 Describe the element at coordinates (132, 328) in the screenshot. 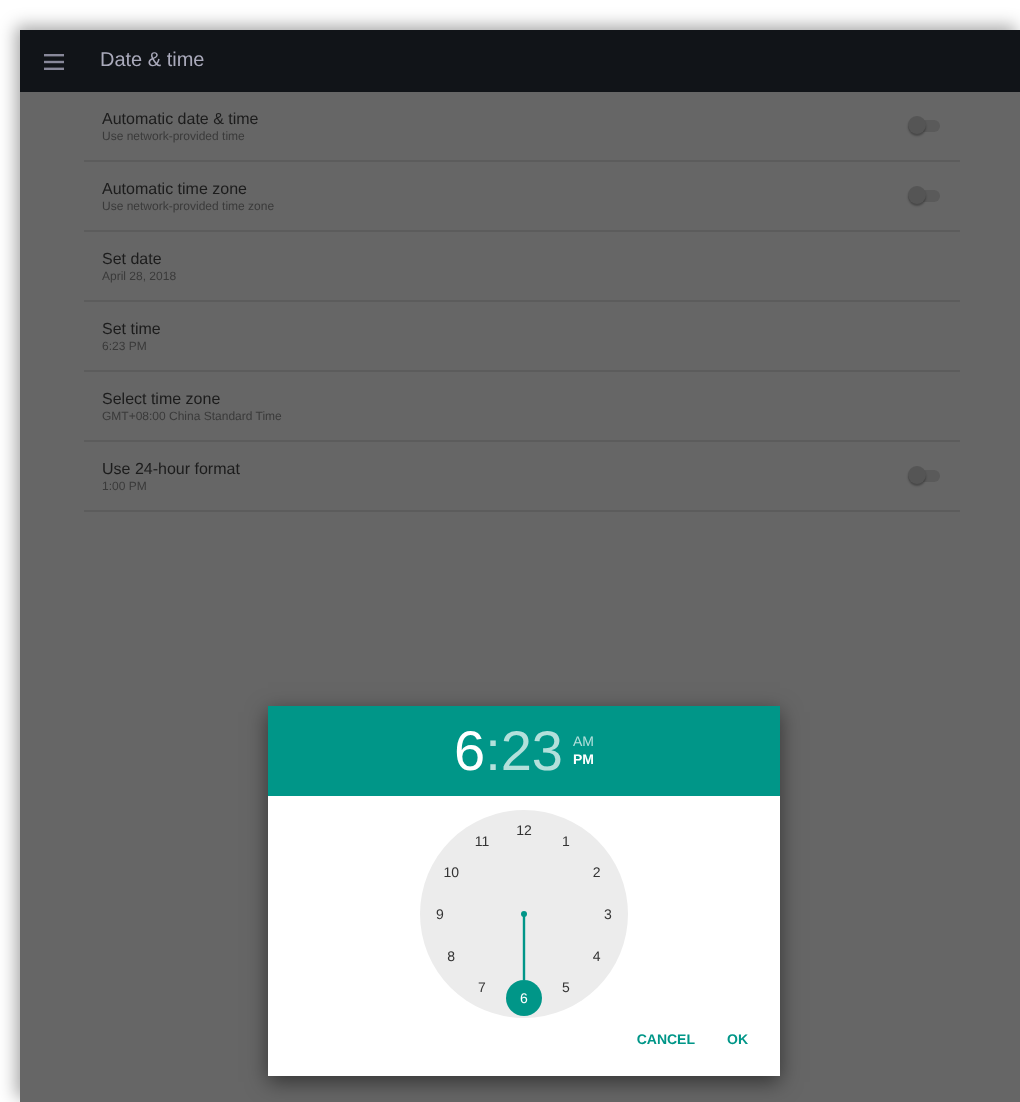

I see `setting-title: Set time` at that location.